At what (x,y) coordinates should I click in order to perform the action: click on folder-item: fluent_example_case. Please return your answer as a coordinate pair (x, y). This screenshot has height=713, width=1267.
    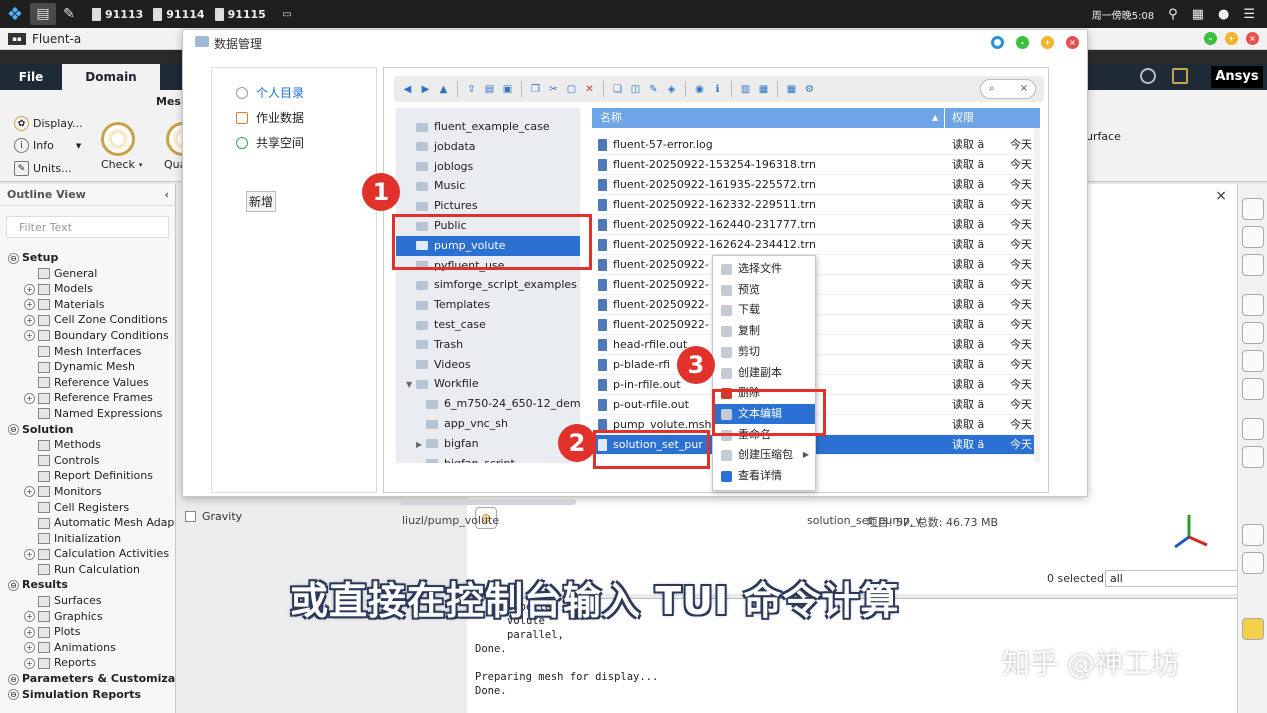
    Looking at the image, I should click on (488, 127).